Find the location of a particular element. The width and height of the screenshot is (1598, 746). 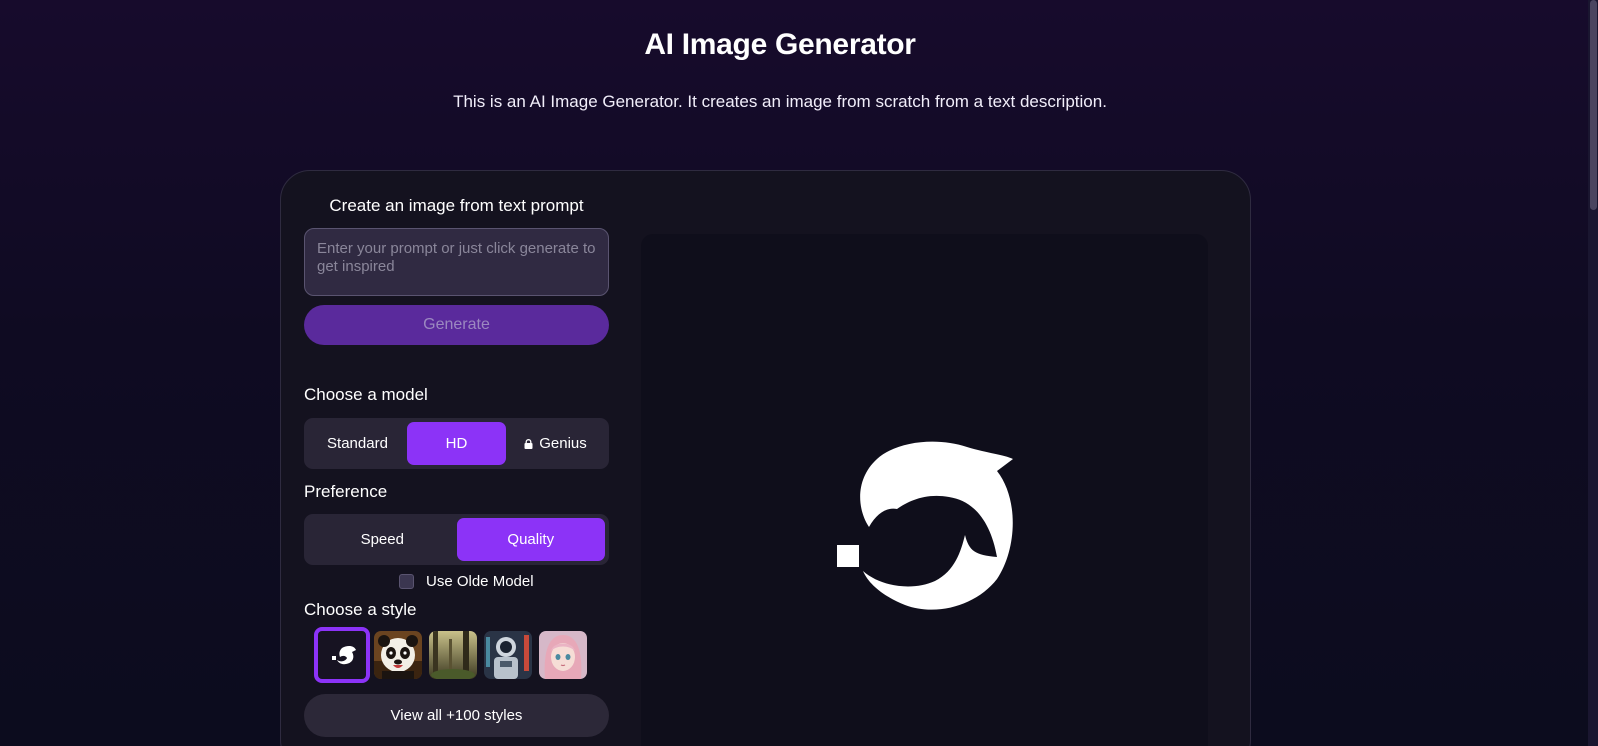

dolphin-logo-icon is located at coordinates (925, 525).